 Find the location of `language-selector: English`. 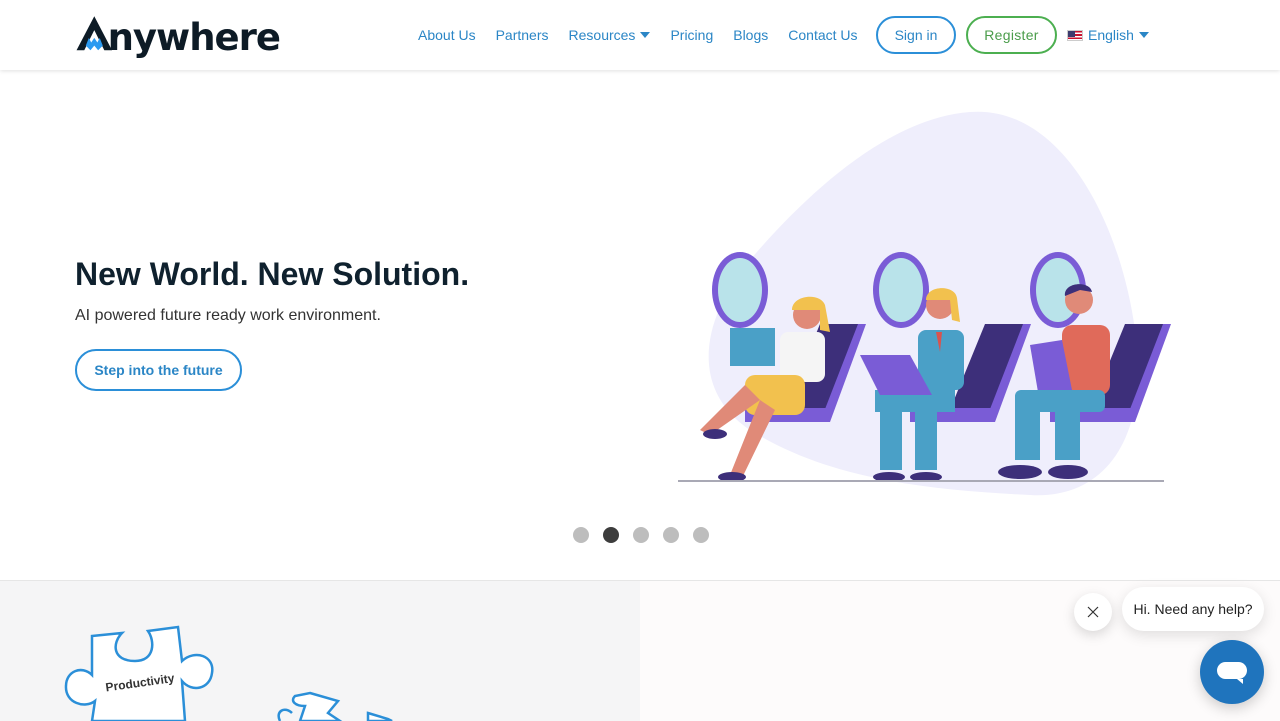

language-selector: English is located at coordinates (1108, 35).